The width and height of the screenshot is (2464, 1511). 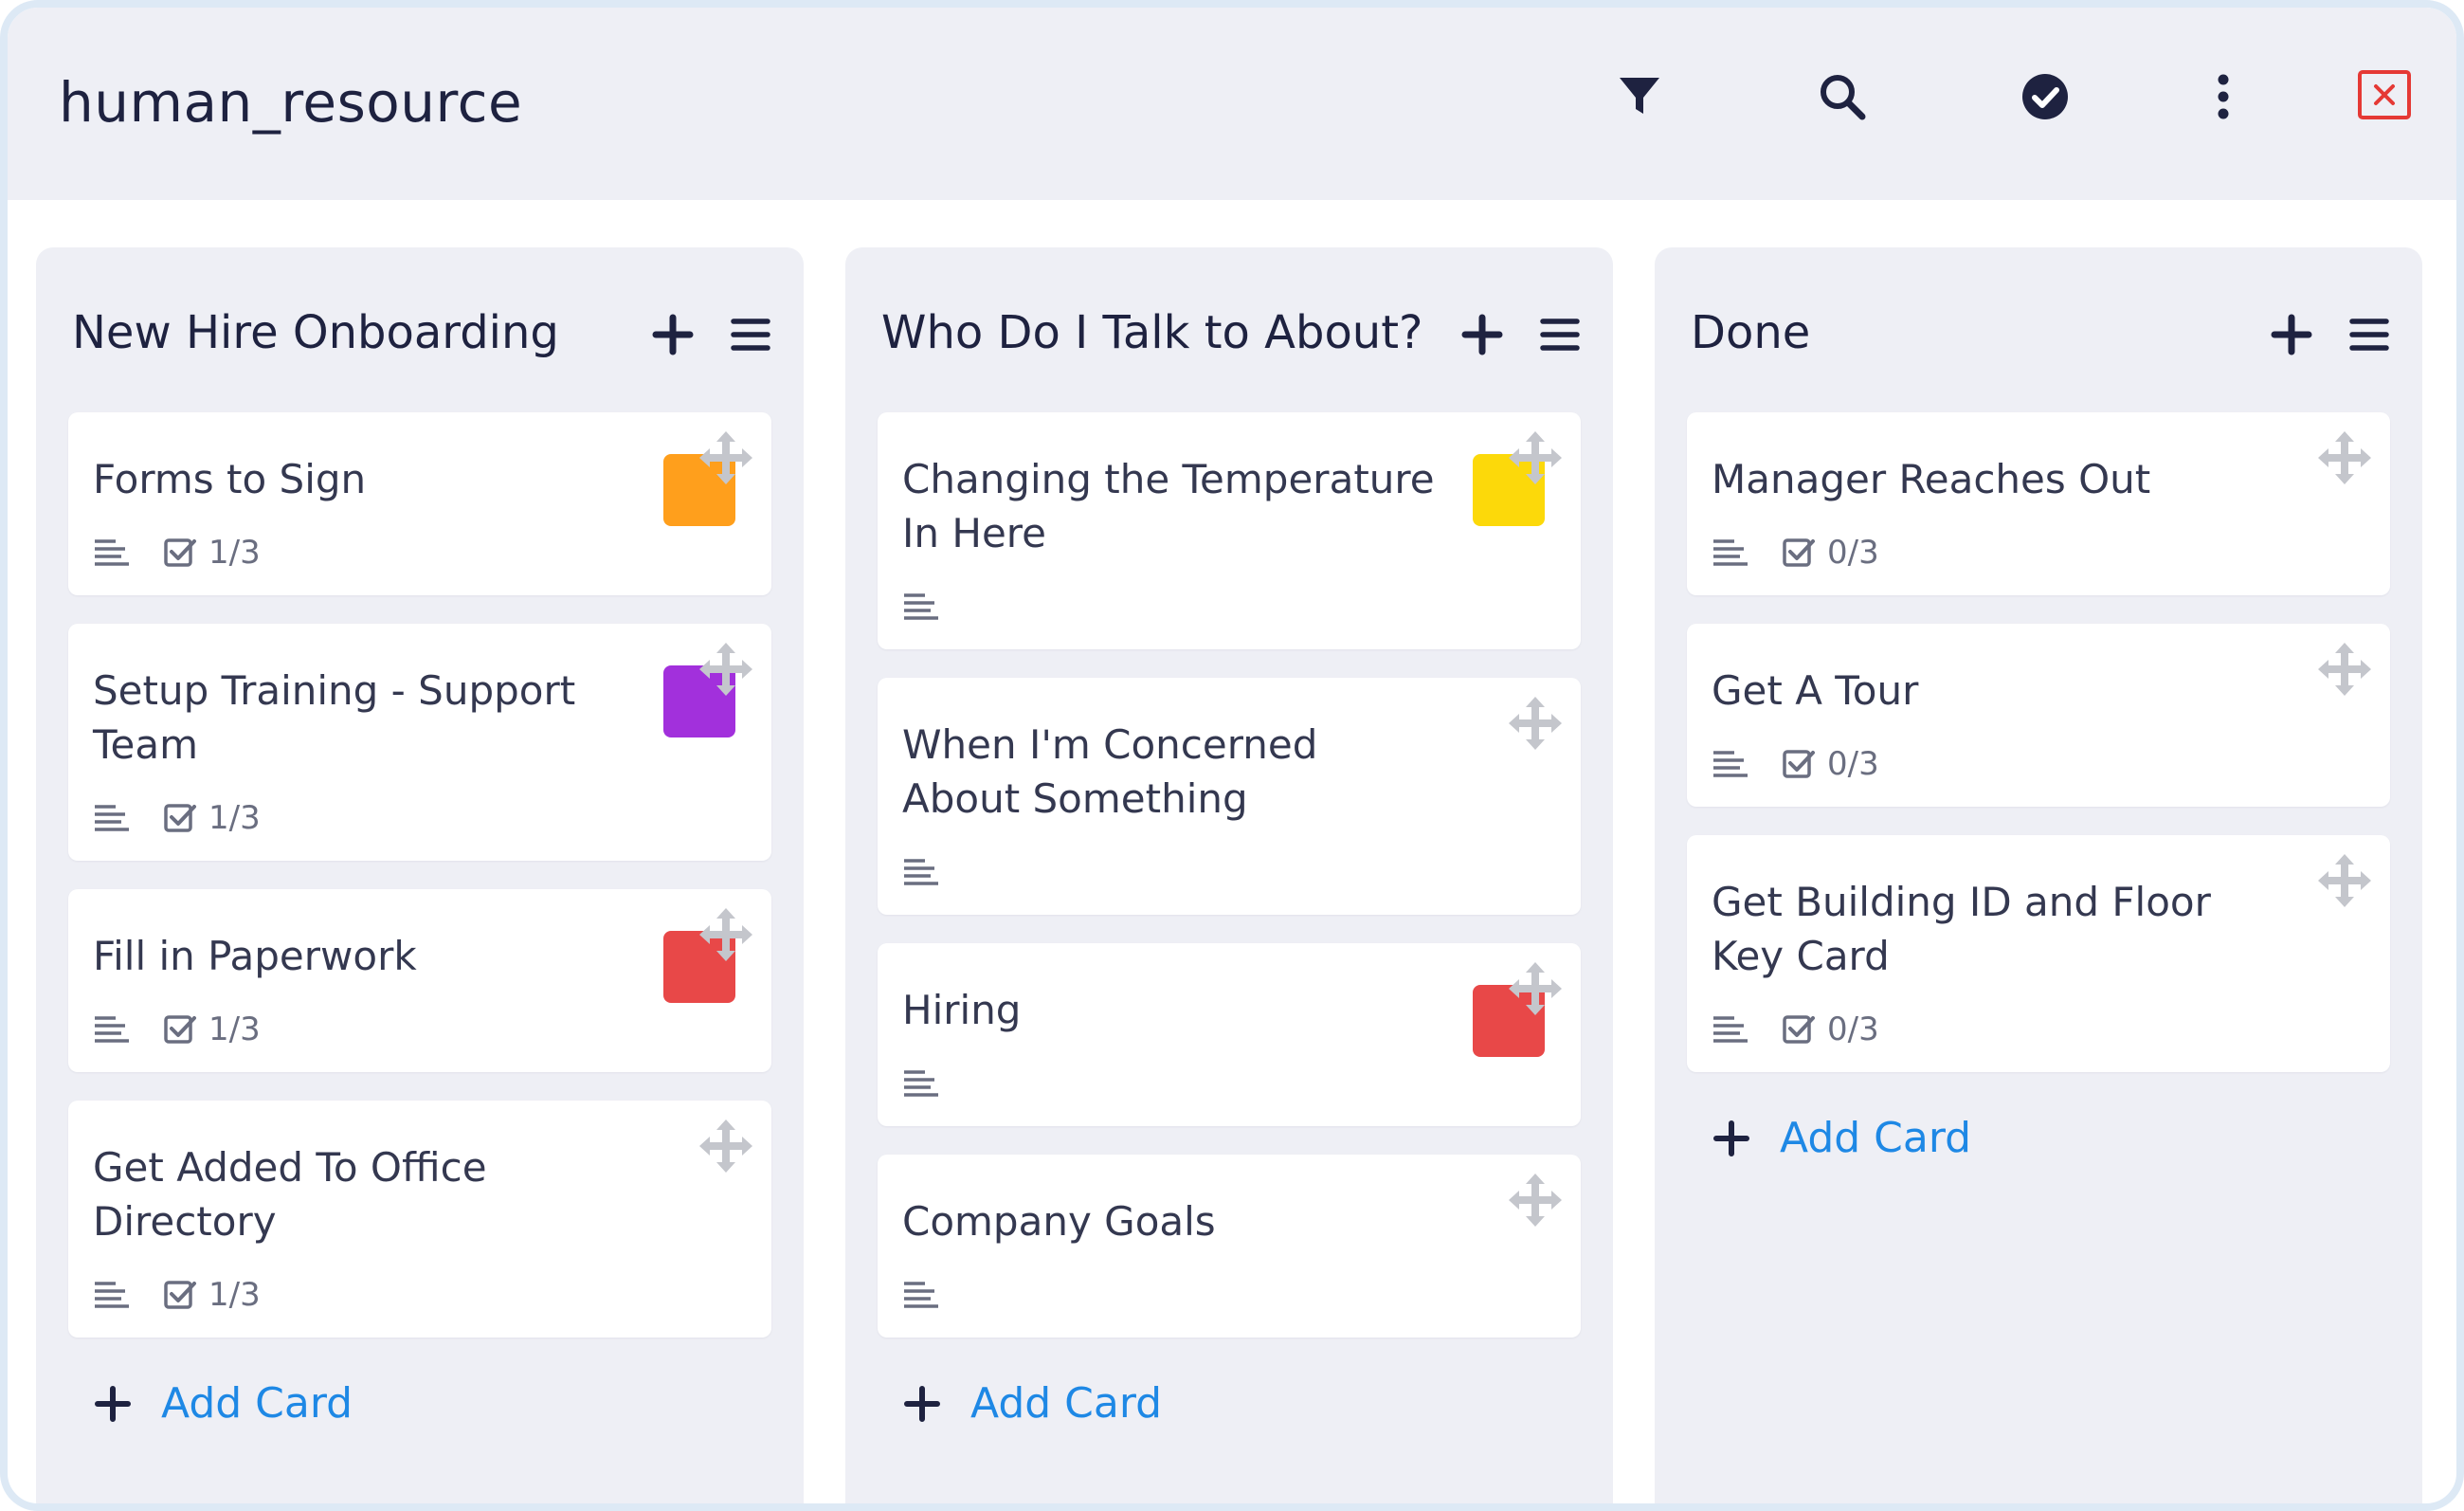 What do you see at coordinates (257, 1403) in the screenshot?
I see `add-card-label: Add Card` at bounding box center [257, 1403].